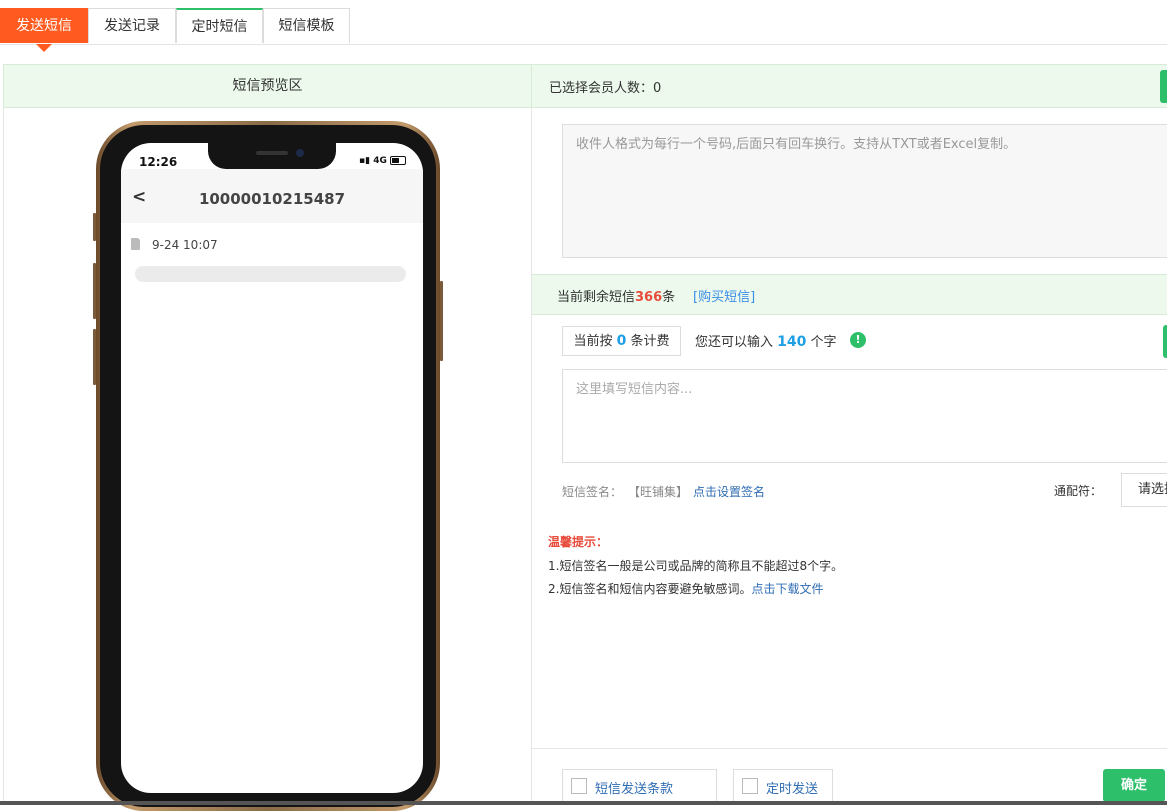 Image resolution: width=1167 pixels, height=811 pixels. Describe the element at coordinates (583, 803) in the screenshot. I see `bottom-strip` at that location.